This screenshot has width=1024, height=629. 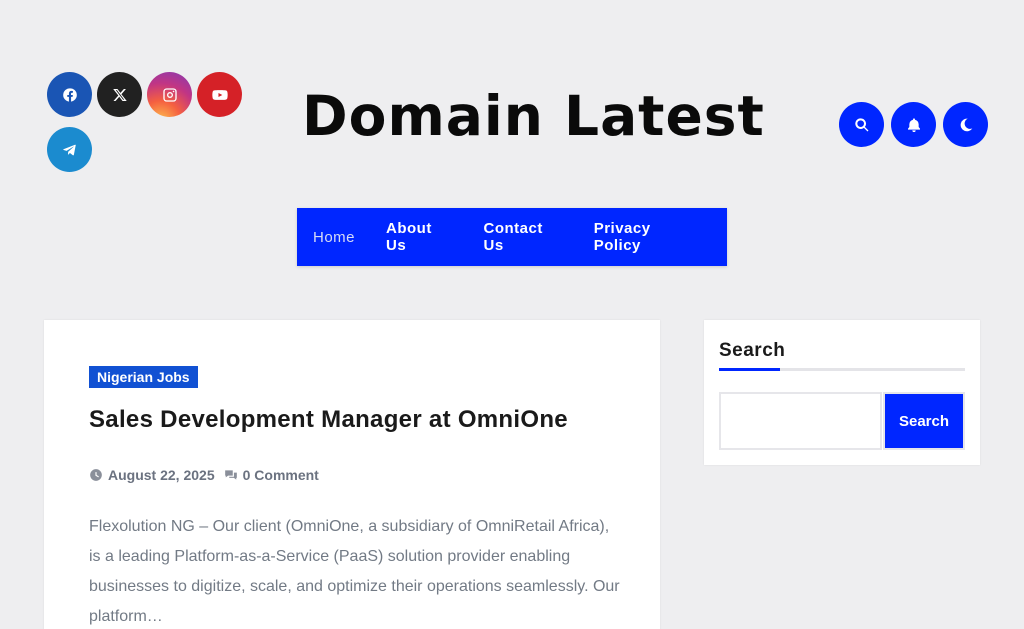 I want to click on post-comments-text: 0 Comment, so click(x=280, y=475).